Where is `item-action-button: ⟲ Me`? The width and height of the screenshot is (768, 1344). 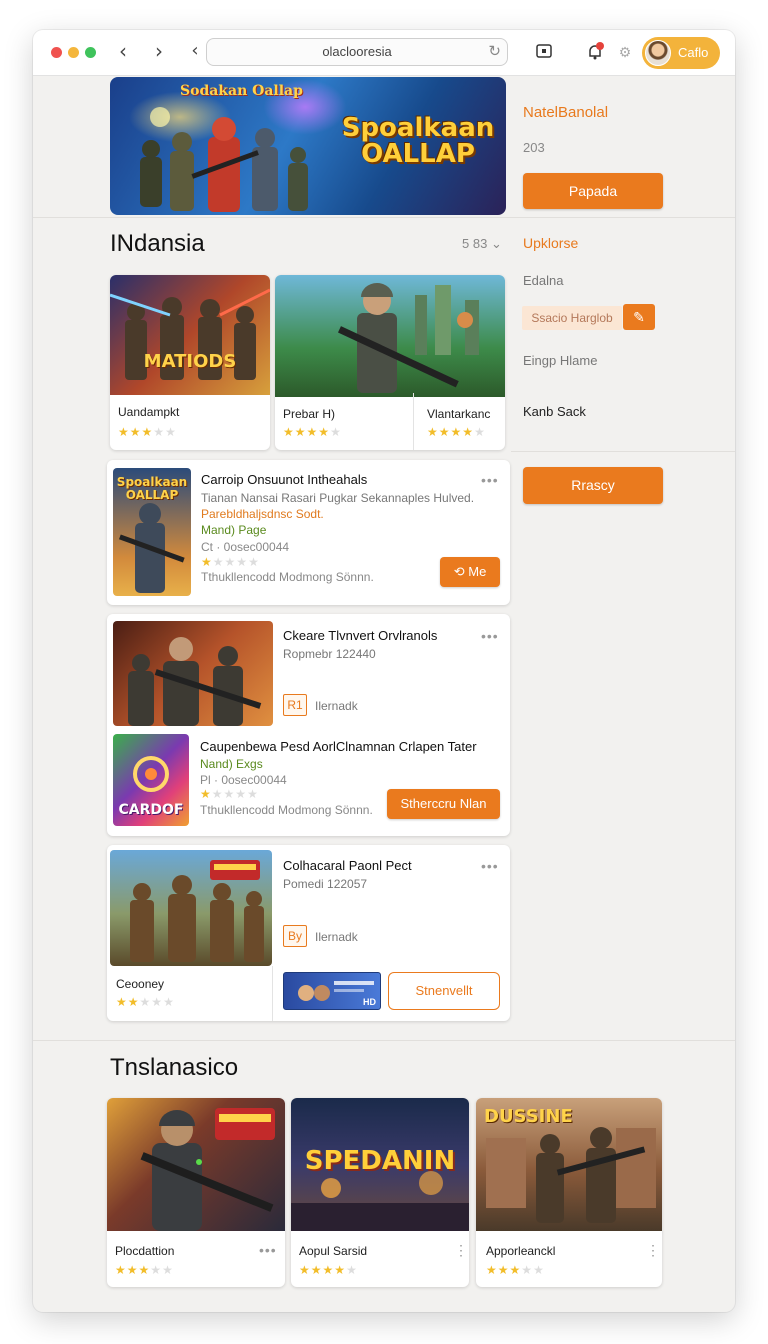
item-action-button: ⟲ Me is located at coordinates (470, 572).